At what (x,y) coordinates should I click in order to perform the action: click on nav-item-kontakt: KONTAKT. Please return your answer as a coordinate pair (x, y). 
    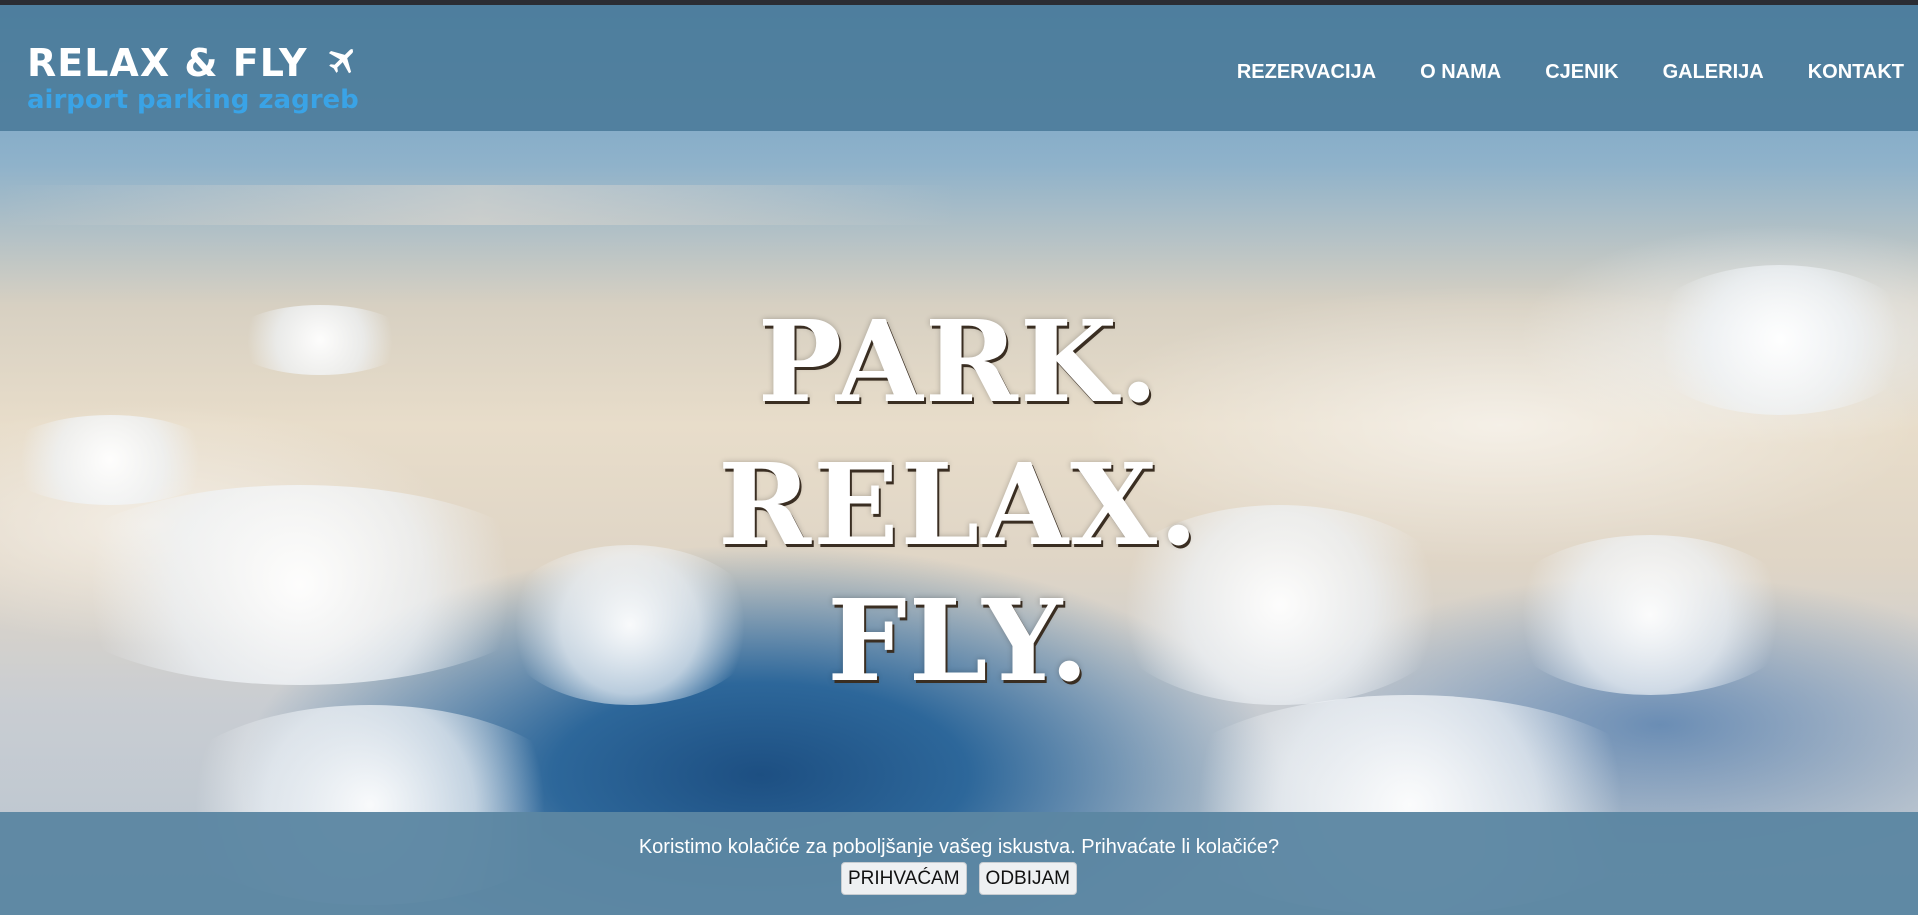
    Looking at the image, I should click on (1856, 72).